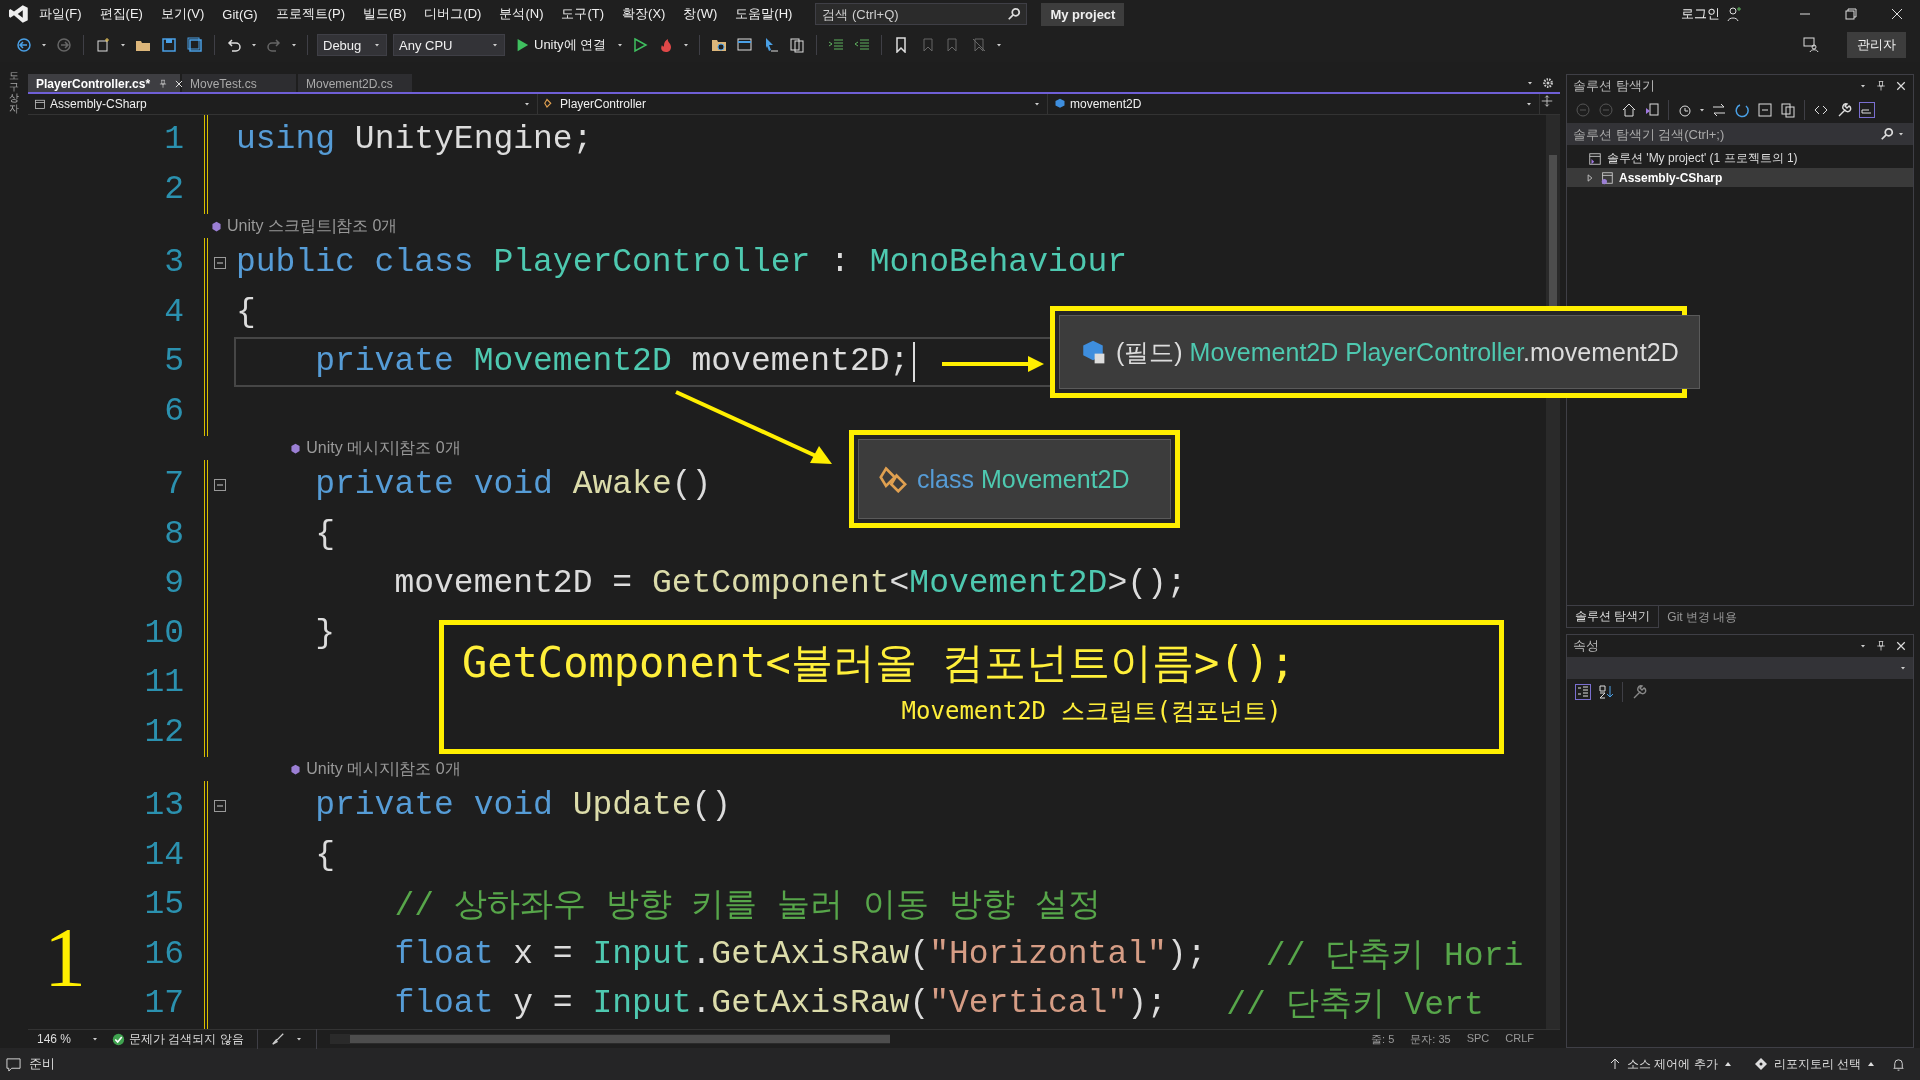 The width and height of the screenshot is (1920, 1080). What do you see at coordinates (1397, 352) in the screenshot?
I see `tooltip-text: (필드) Movement2D PlayerController.movement2D` at bounding box center [1397, 352].